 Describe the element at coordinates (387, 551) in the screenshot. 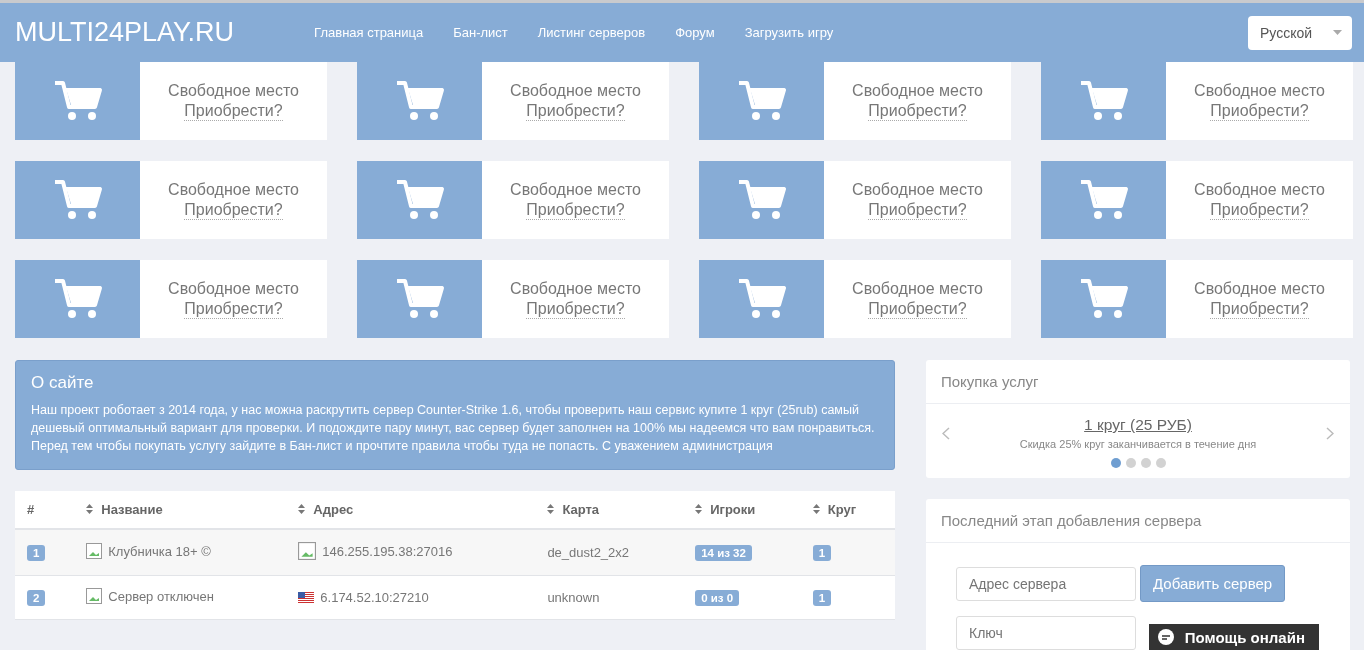

I see `server-address: 146.255.195.38:27016` at that location.